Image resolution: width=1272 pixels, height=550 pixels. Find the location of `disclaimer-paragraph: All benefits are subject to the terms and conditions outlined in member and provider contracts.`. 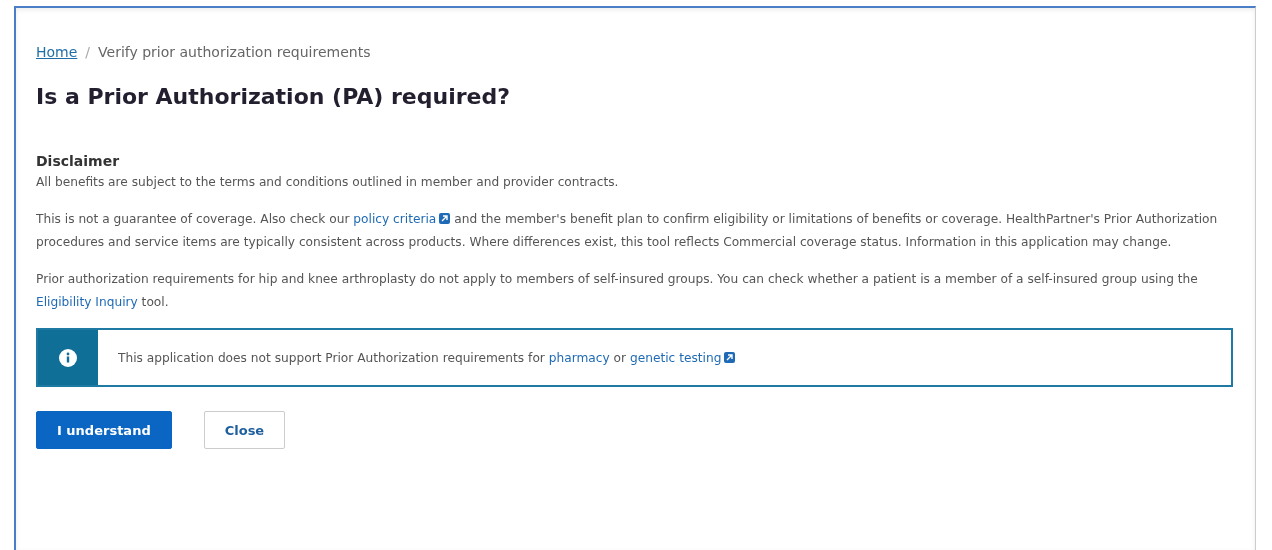

disclaimer-paragraph: All benefits are subject to the terms and conditions outlined in member and provider contracts. is located at coordinates (328, 182).